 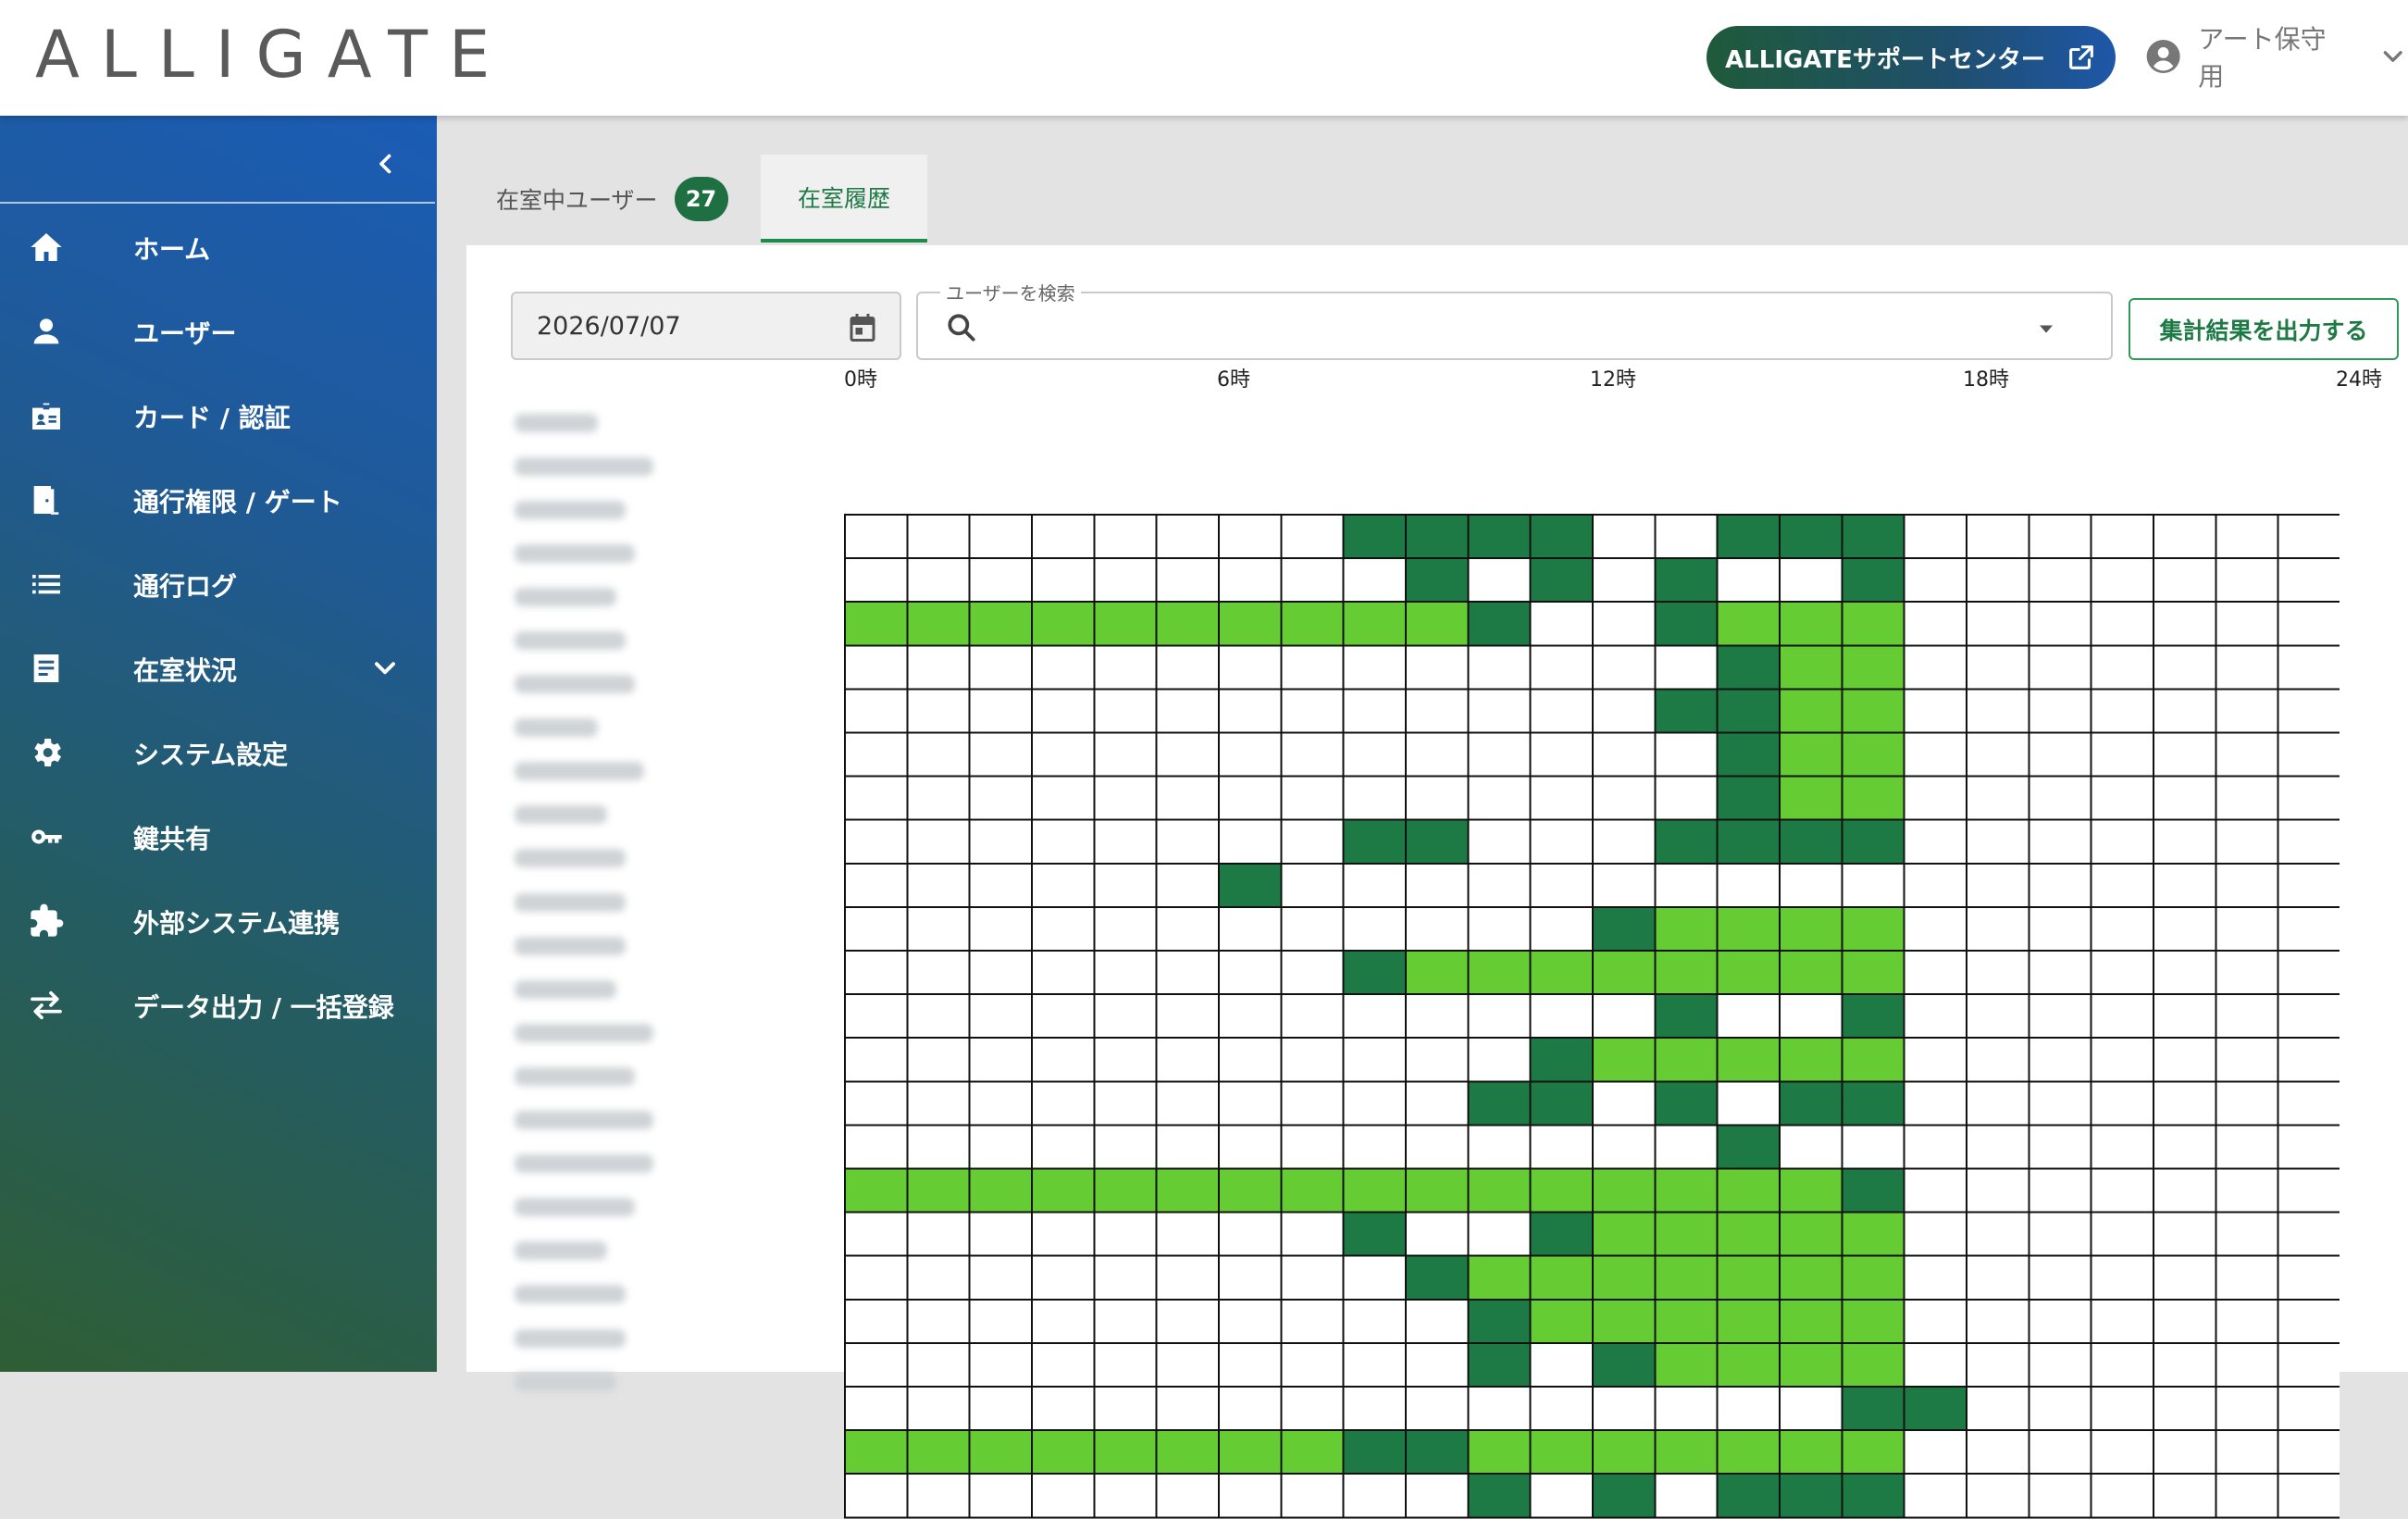 I want to click on tab-current-occupants: 在室中ユーザー 27, so click(x=599, y=199).